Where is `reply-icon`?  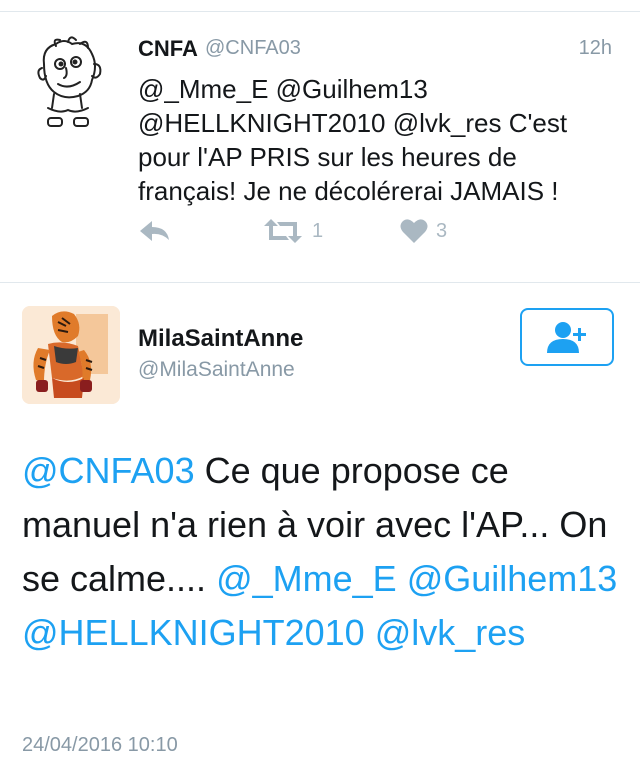
reply-icon is located at coordinates (154, 231).